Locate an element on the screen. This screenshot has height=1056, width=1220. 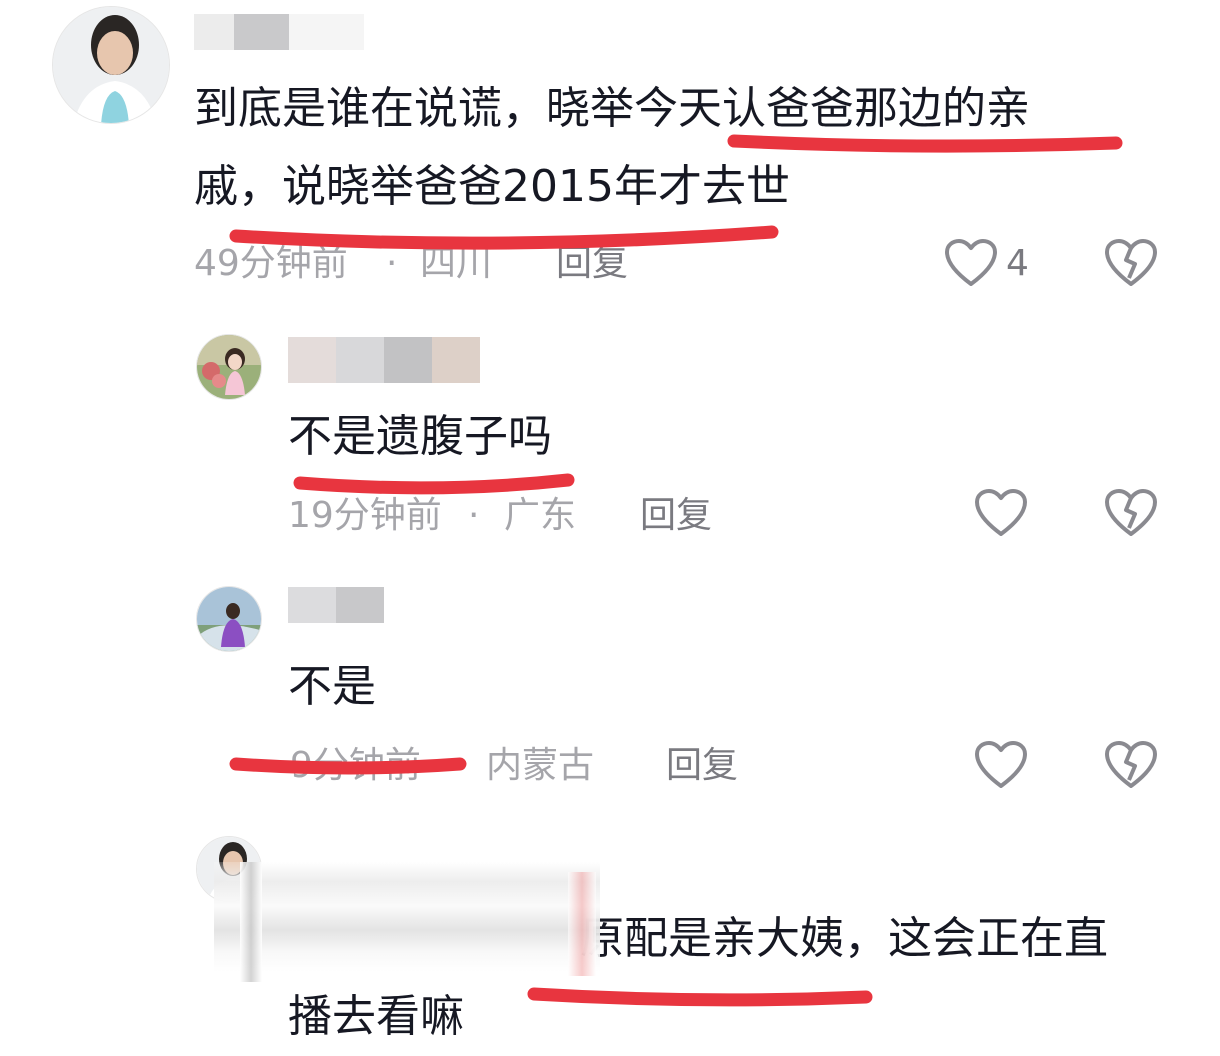
comment-location: 内蒙古 is located at coordinates (540, 765).